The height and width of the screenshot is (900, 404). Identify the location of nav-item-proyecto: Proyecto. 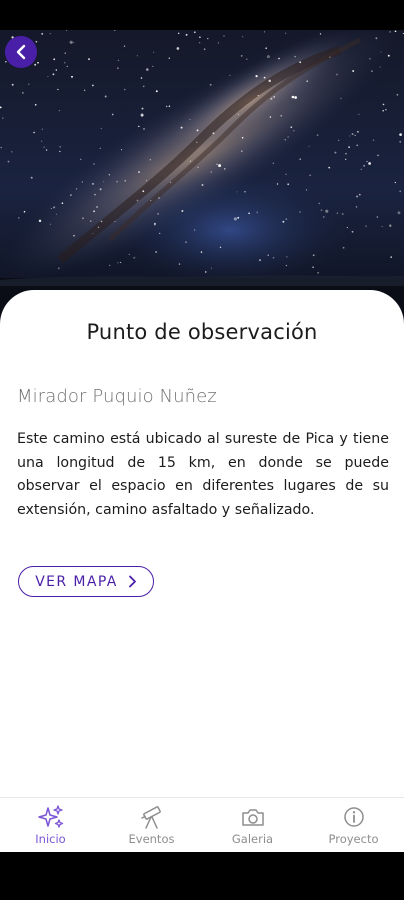
(353, 825).